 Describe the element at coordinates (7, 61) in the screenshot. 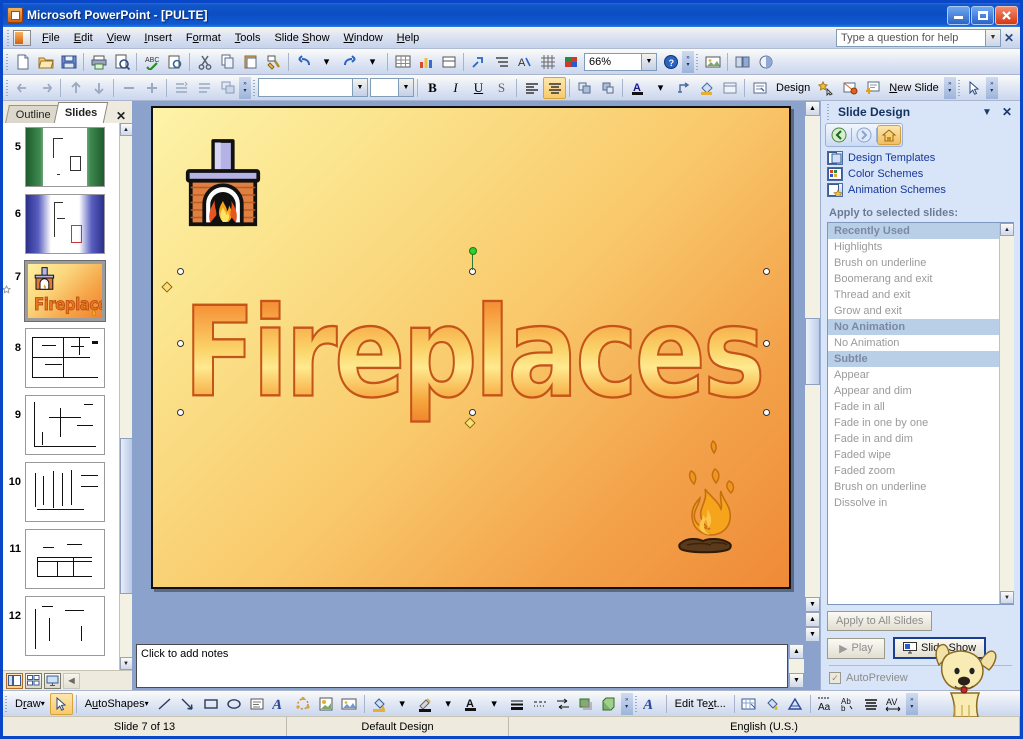

I see `standard-toolbar-grip` at that location.